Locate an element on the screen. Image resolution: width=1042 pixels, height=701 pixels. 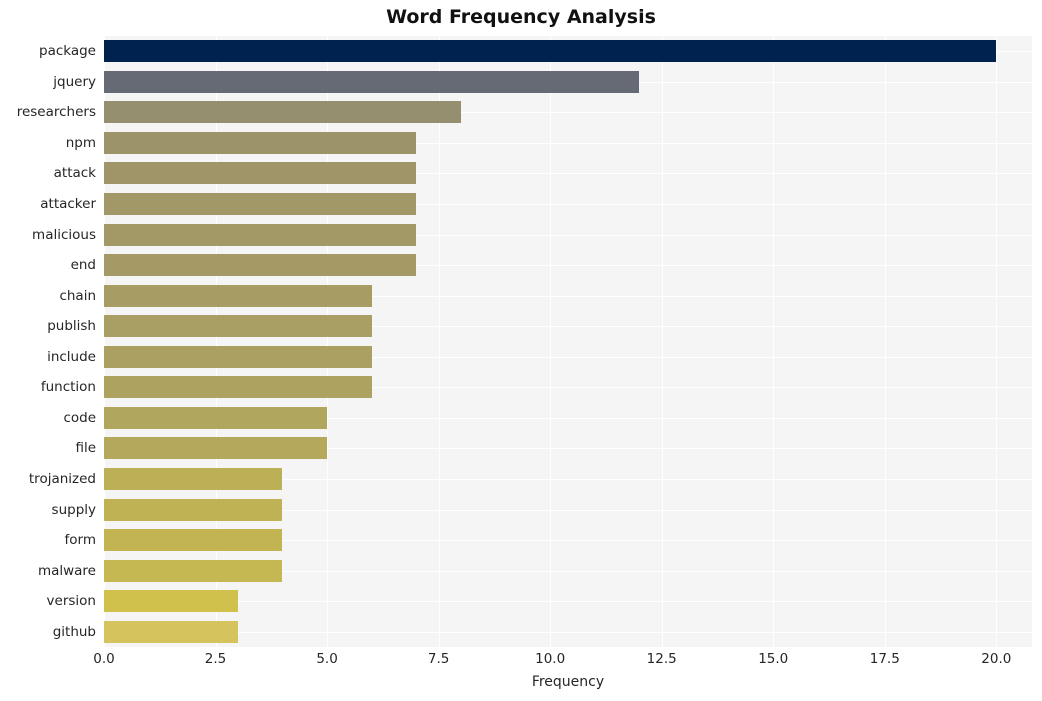
y-tick-label: supply is located at coordinates (73, 509).